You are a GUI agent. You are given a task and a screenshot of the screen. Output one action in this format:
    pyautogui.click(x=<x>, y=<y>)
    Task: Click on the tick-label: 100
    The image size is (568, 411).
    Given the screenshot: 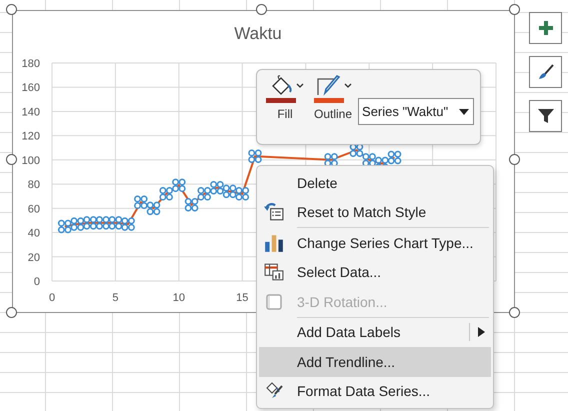 What is the action you would take?
    pyautogui.click(x=31, y=160)
    